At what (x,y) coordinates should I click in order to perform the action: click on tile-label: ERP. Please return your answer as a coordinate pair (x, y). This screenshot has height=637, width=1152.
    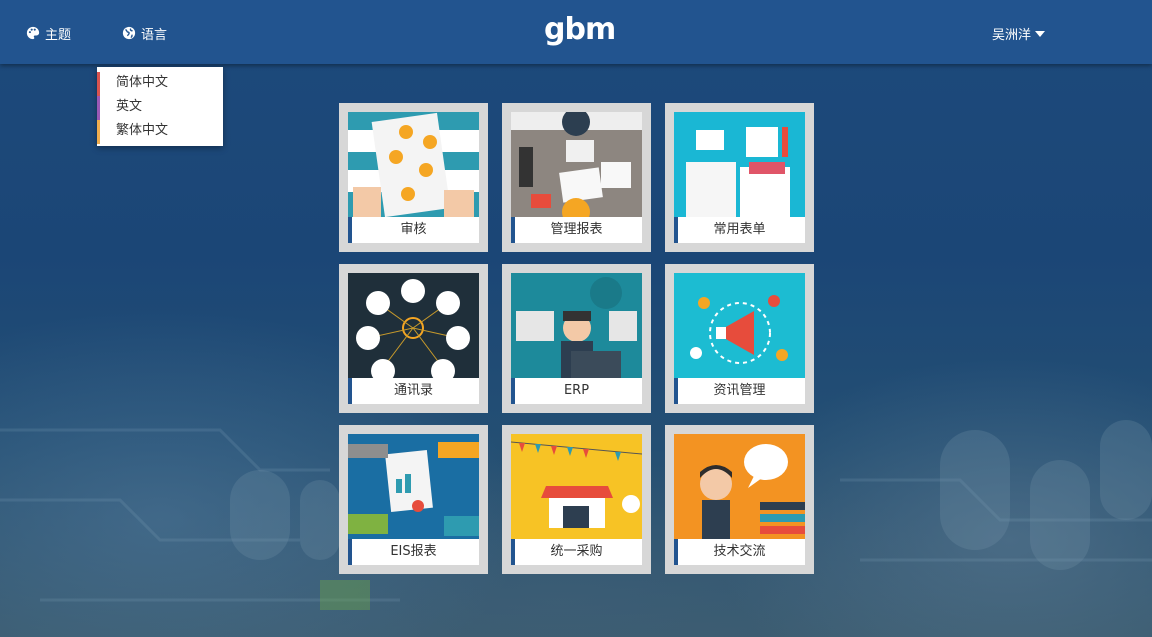
    Looking at the image, I should click on (576, 391).